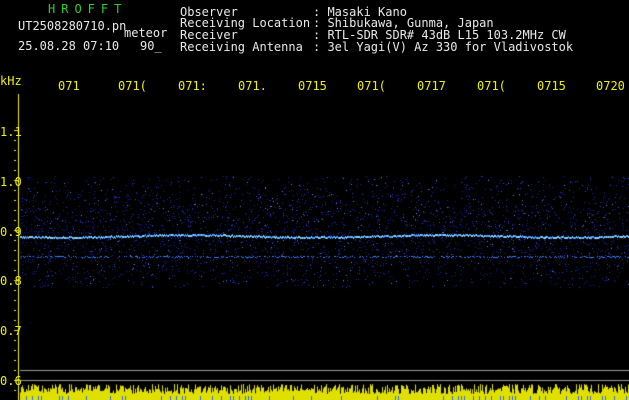  Describe the element at coordinates (252, 86) in the screenshot. I see `time-tick: 071.` at that location.